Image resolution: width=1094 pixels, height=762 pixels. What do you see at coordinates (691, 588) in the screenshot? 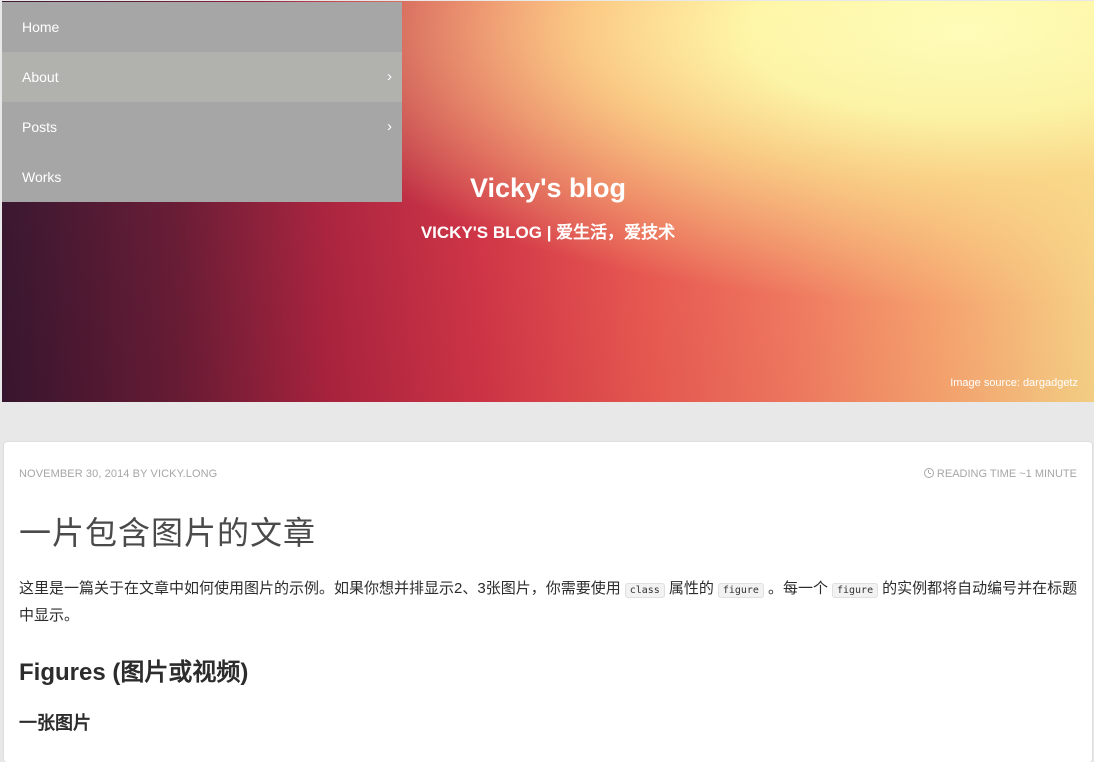
I see `intro-text: 属性的` at bounding box center [691, 588].